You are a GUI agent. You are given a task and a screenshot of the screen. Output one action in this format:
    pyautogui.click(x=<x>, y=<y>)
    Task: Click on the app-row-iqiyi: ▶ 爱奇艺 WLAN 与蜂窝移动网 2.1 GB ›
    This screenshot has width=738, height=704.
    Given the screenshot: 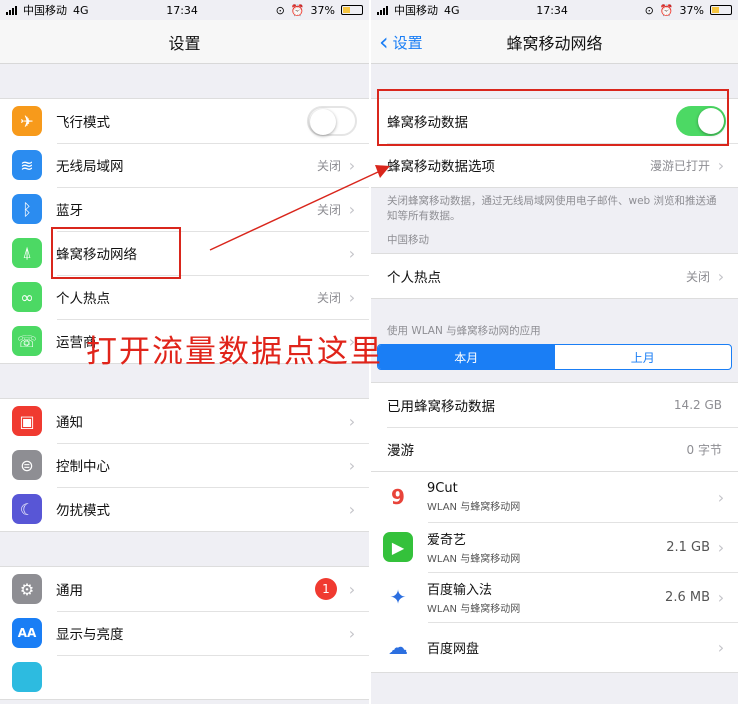 What is the action you would take?
    pyautogui.click(x=554, y=547)
    